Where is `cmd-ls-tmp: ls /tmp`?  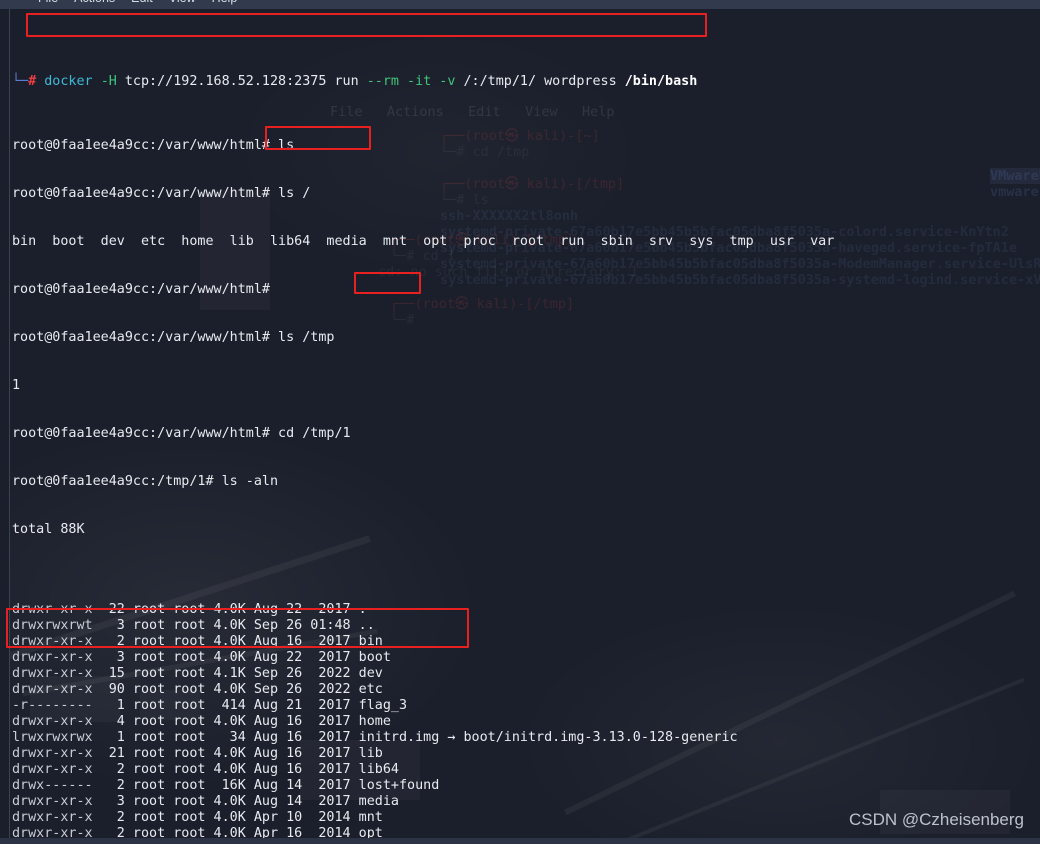
cmd-ls-tmp: ls /tmp is located at coordinates (306, 337).